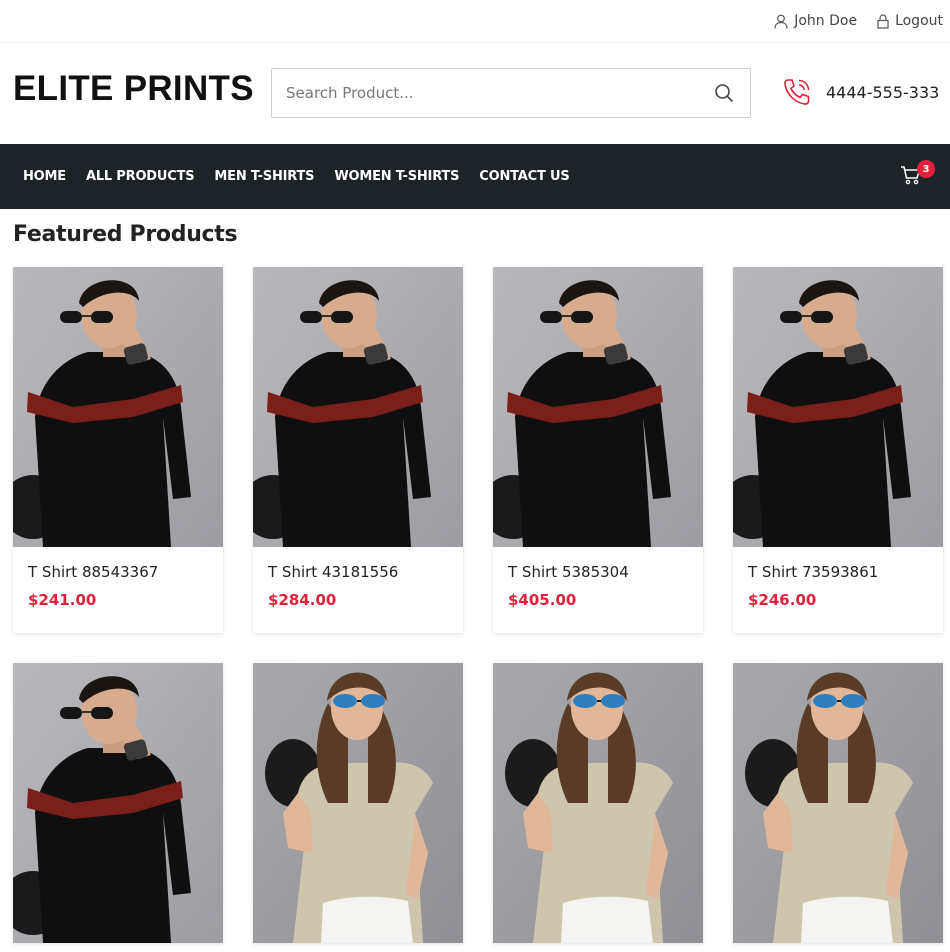 This screenshot has height=952, width=950. What do you see at coordinates (781, 21) in the screenshot?
I see `user-icon` at bounding box center [781, 21].